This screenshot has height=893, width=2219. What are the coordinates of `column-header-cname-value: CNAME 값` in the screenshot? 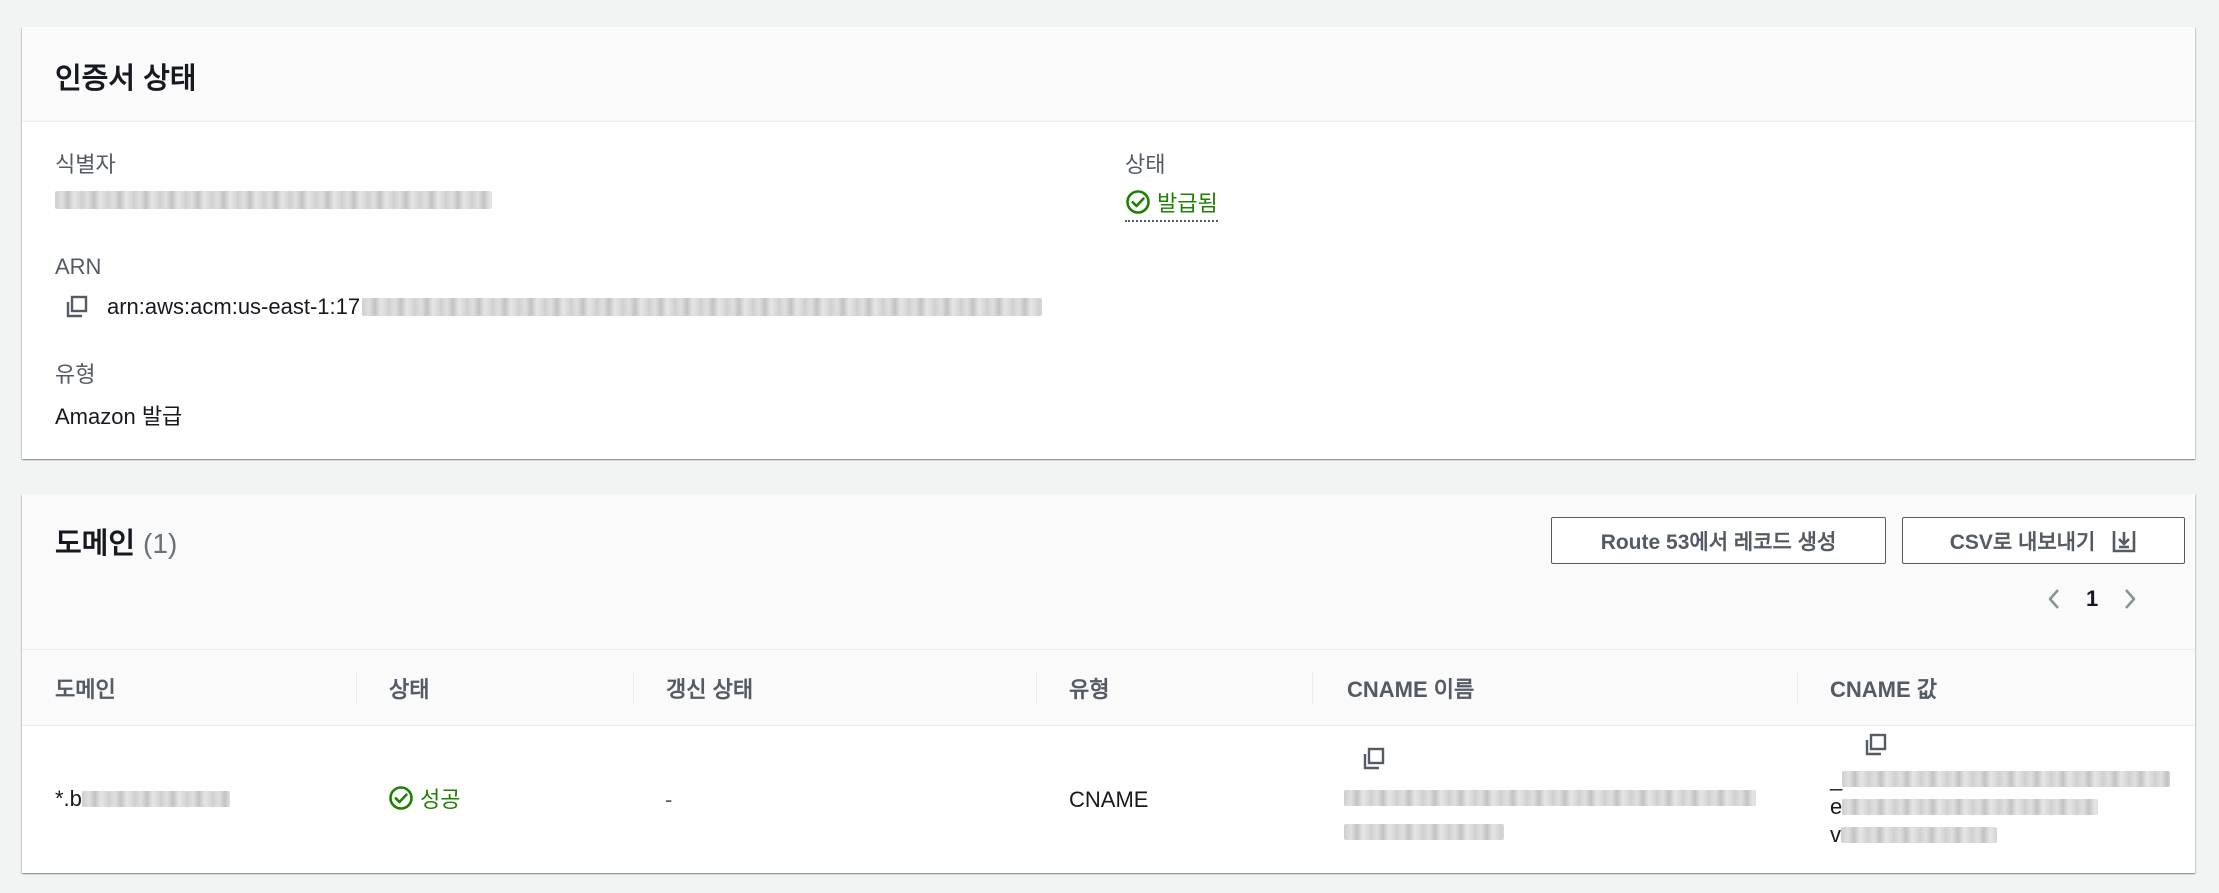 It's located at (1883, 688).